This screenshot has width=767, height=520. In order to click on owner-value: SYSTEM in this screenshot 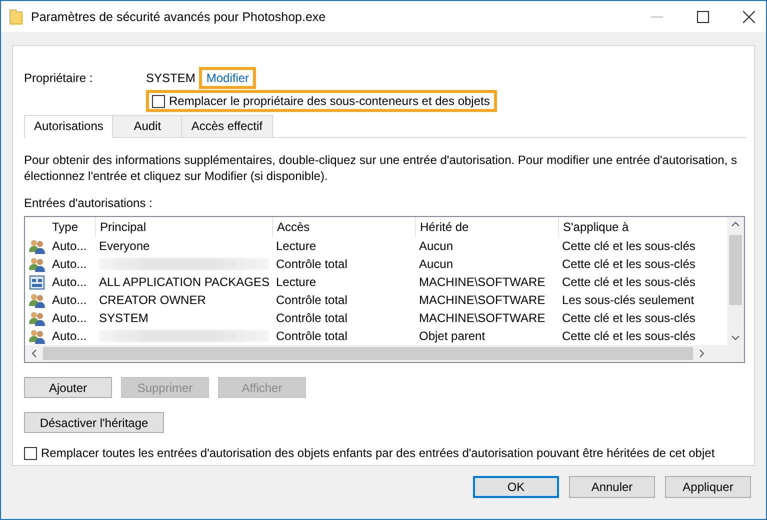, I will do `click(171, 78)`.